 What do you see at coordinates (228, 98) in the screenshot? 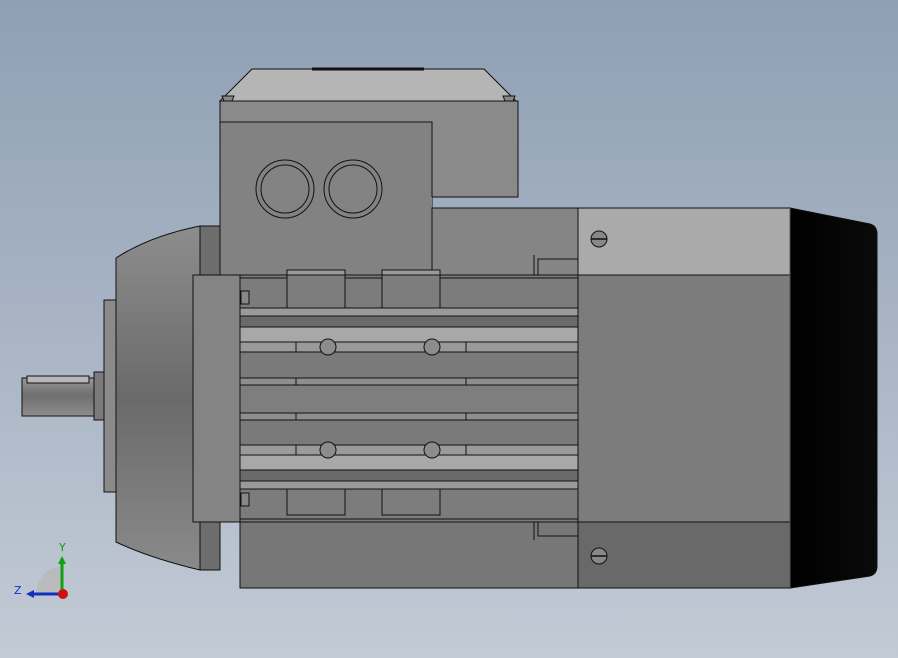
I see `lid-screw-left` at bounding box center [228, 98].